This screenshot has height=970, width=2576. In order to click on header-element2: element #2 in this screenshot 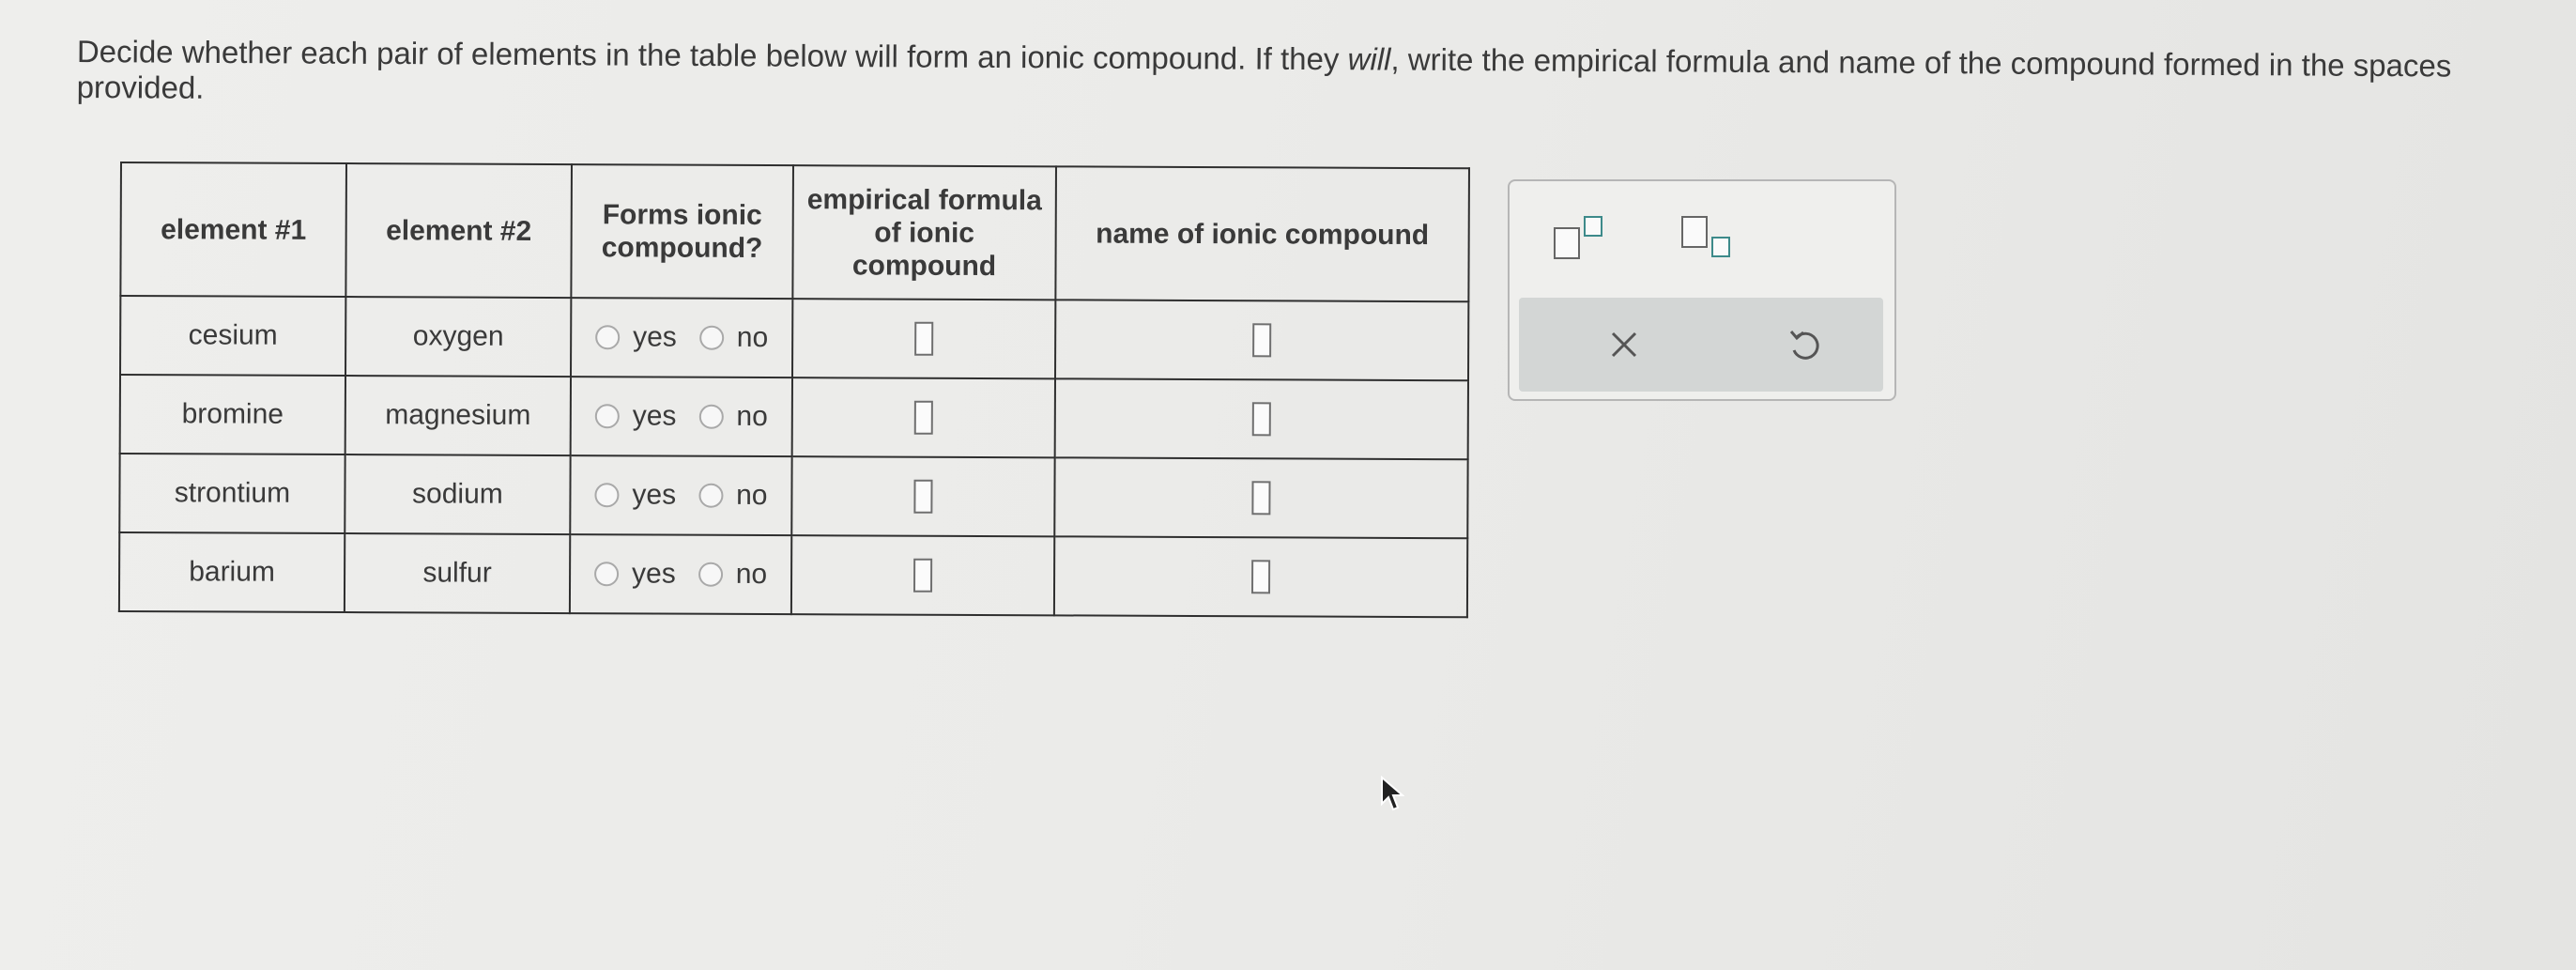, I will do `click(459, 231)`.